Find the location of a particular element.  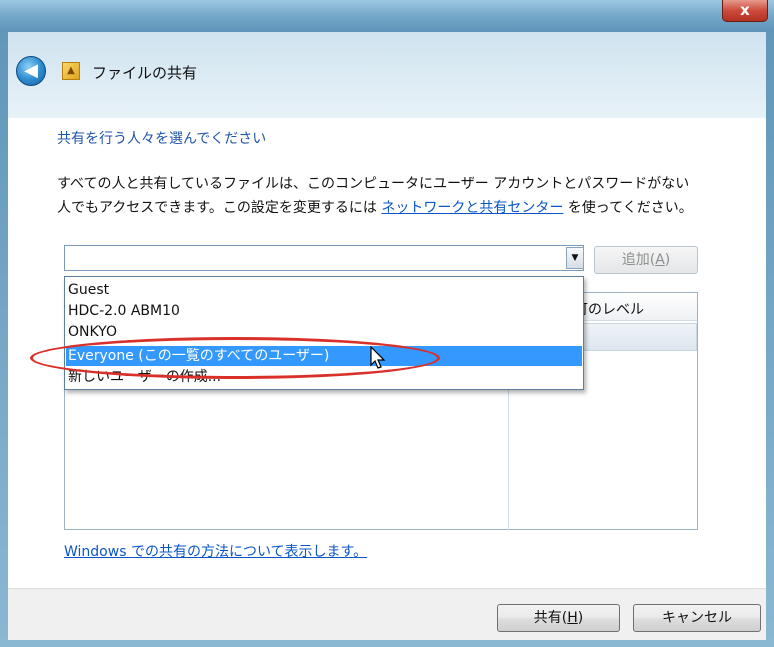

wizard-title: ファイルの共有 is located at coordinates (145, 73).